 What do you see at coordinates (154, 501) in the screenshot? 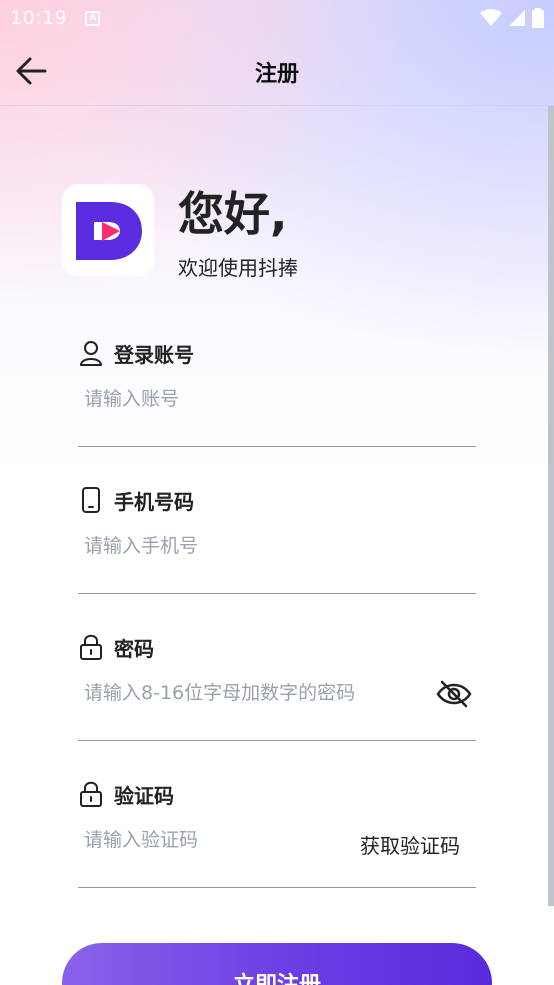
I see `phone-label: 手机号码` at bounding box center [154, 501].